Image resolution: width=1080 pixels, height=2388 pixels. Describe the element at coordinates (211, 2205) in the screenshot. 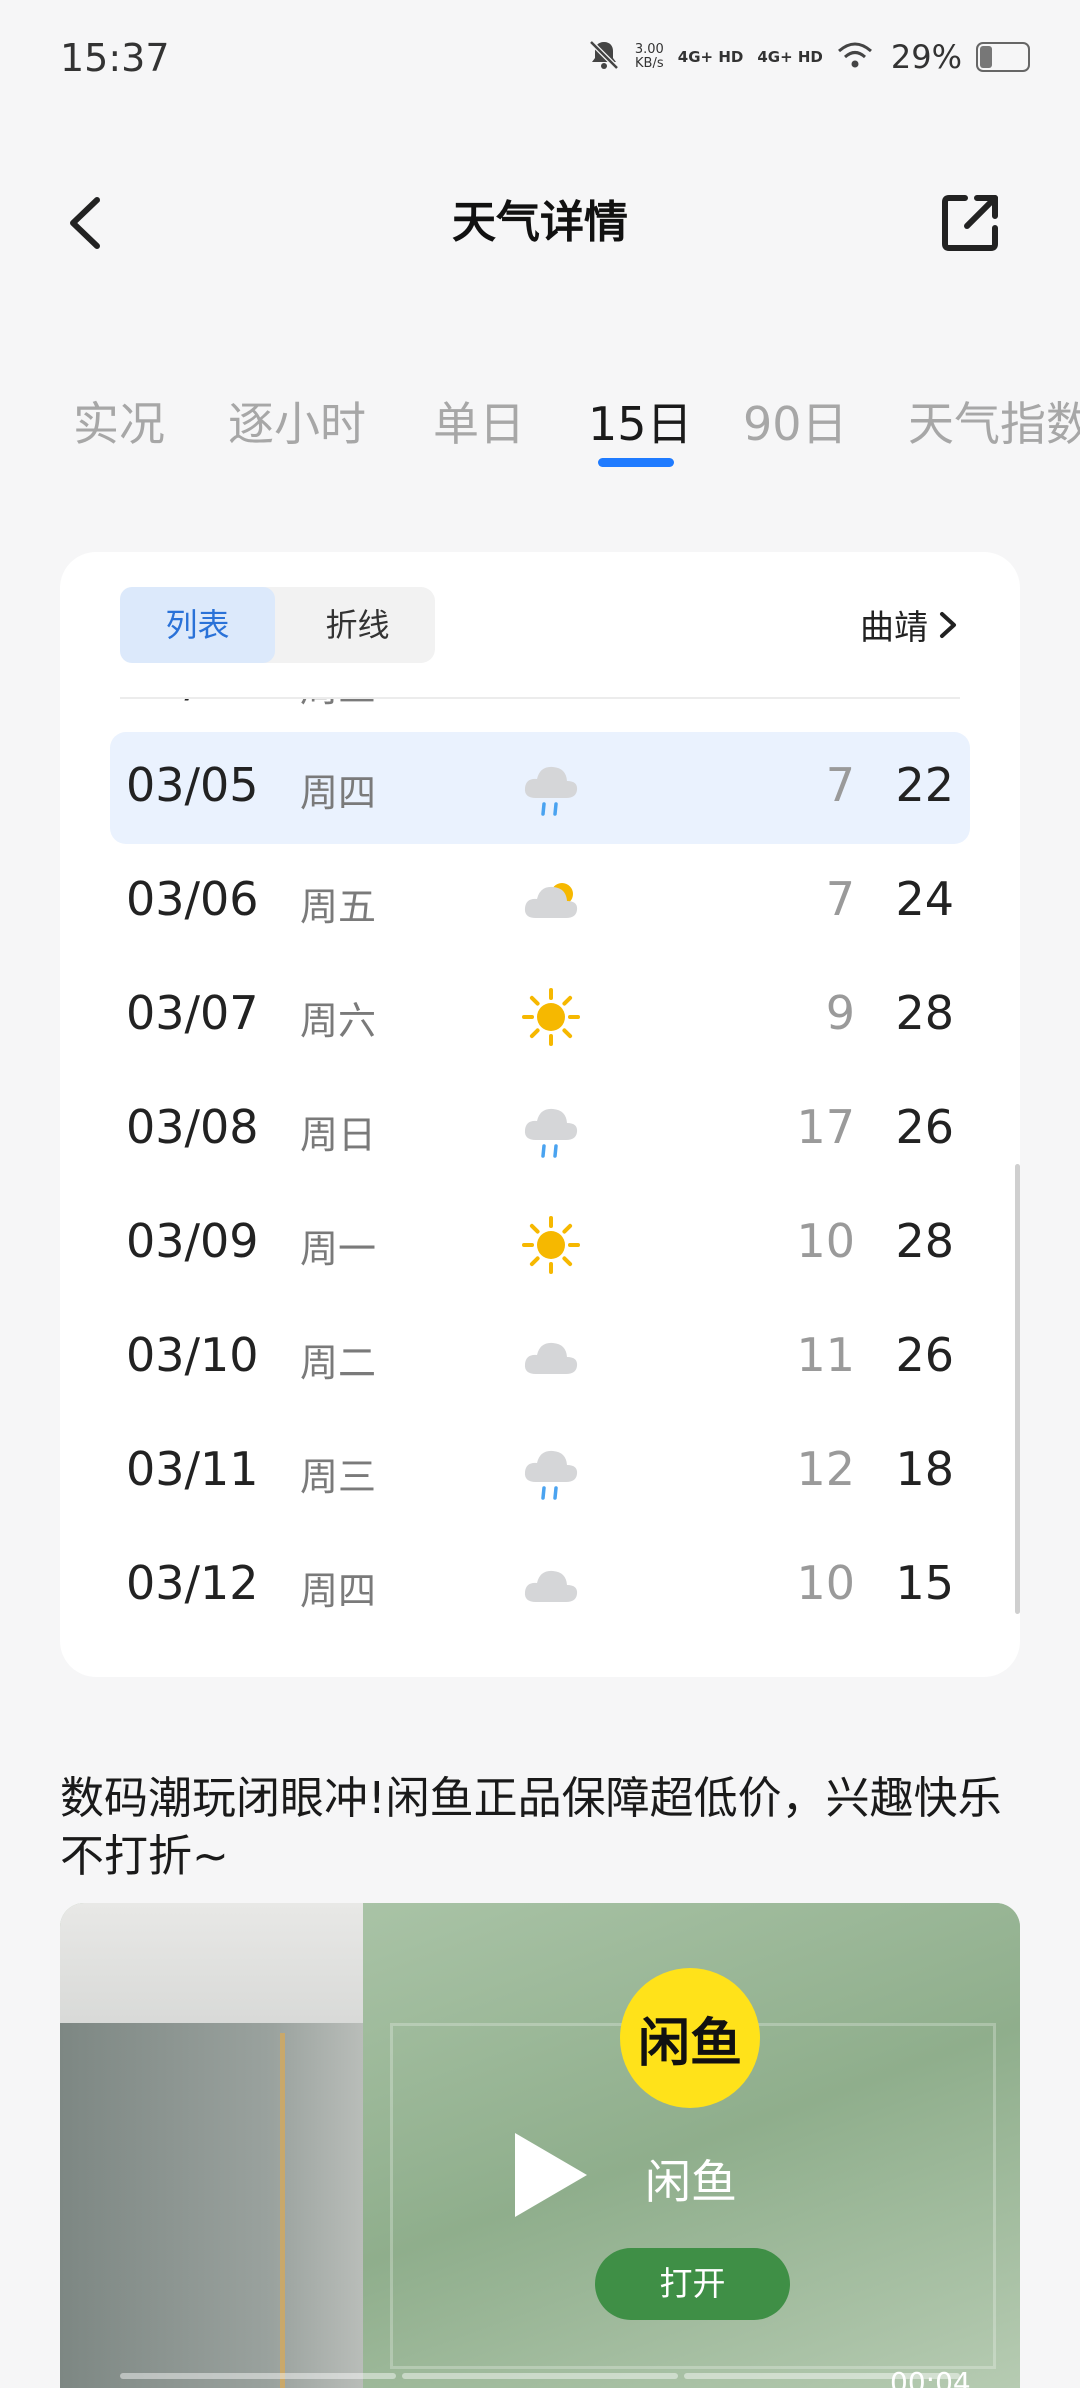

I see `ad-photo-door` at that location.